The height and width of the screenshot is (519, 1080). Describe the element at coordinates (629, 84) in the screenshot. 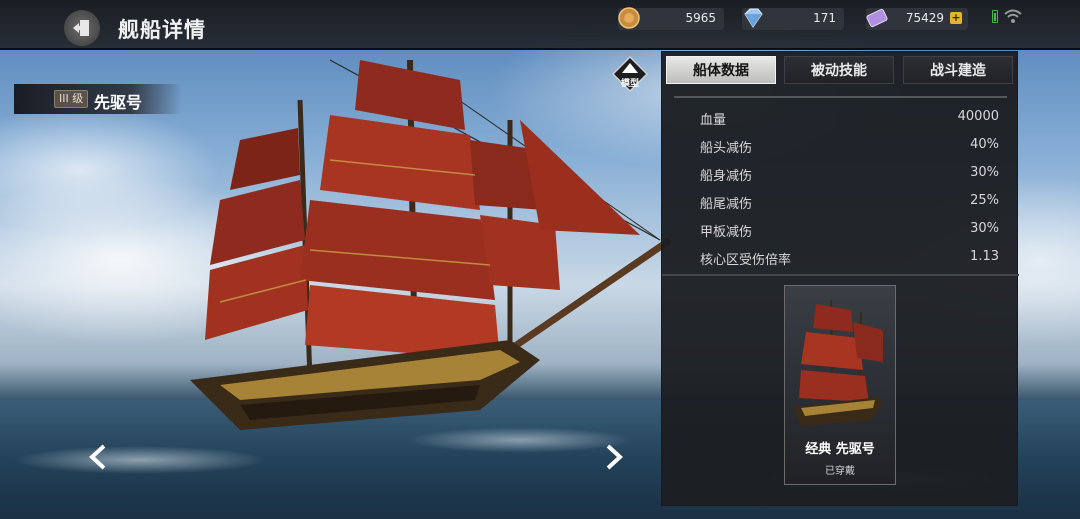

I see `model-label: 模型` at that location.